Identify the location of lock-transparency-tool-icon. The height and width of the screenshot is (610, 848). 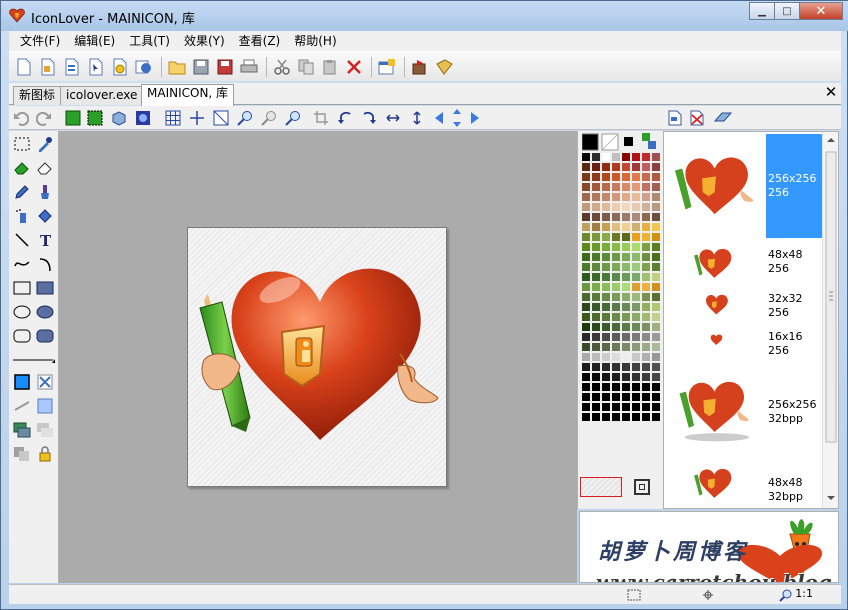
(45, 454).